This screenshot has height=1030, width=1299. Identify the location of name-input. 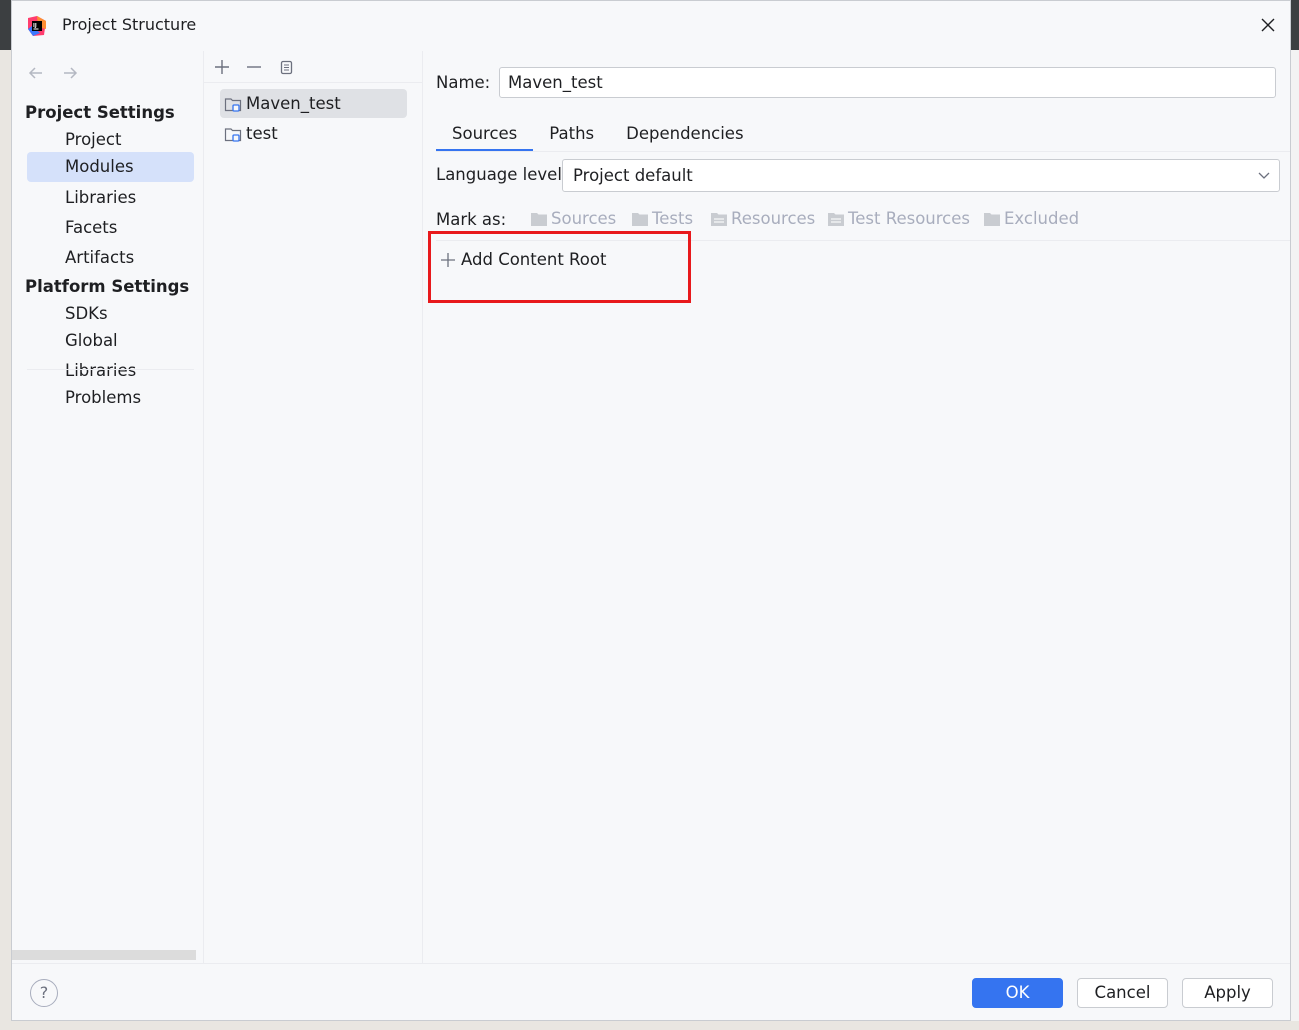
(887, 82).